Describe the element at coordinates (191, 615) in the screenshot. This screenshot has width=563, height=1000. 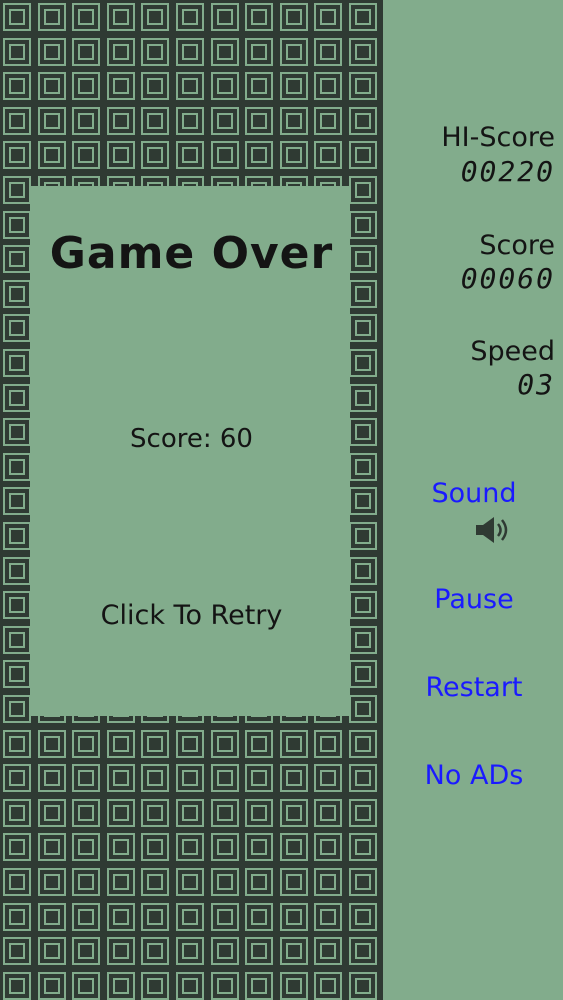
I see `retry-button: Click To Retry` at that location.